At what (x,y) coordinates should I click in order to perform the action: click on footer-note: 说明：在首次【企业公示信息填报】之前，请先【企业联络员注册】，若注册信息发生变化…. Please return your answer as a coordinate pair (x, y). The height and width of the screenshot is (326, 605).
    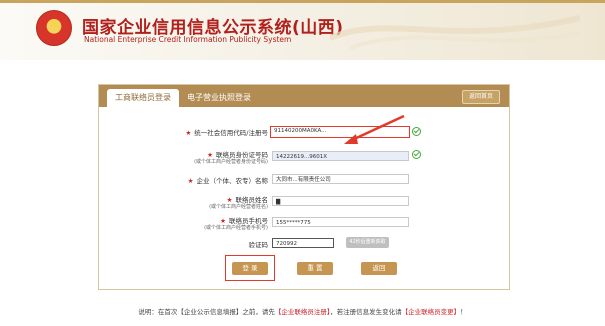
    Looking at the image, I should click on (302, 311).